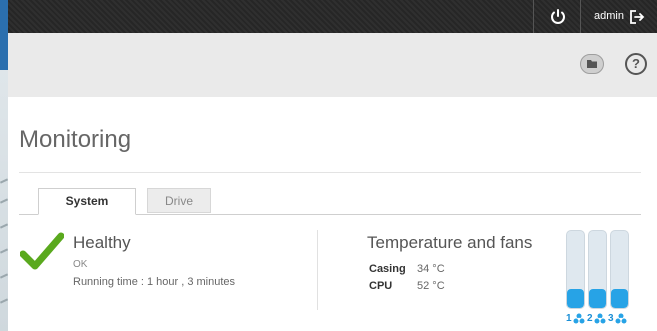 The height and width of the screenshot is (331, 657). I want to click on check-icon, so click(42, 251).